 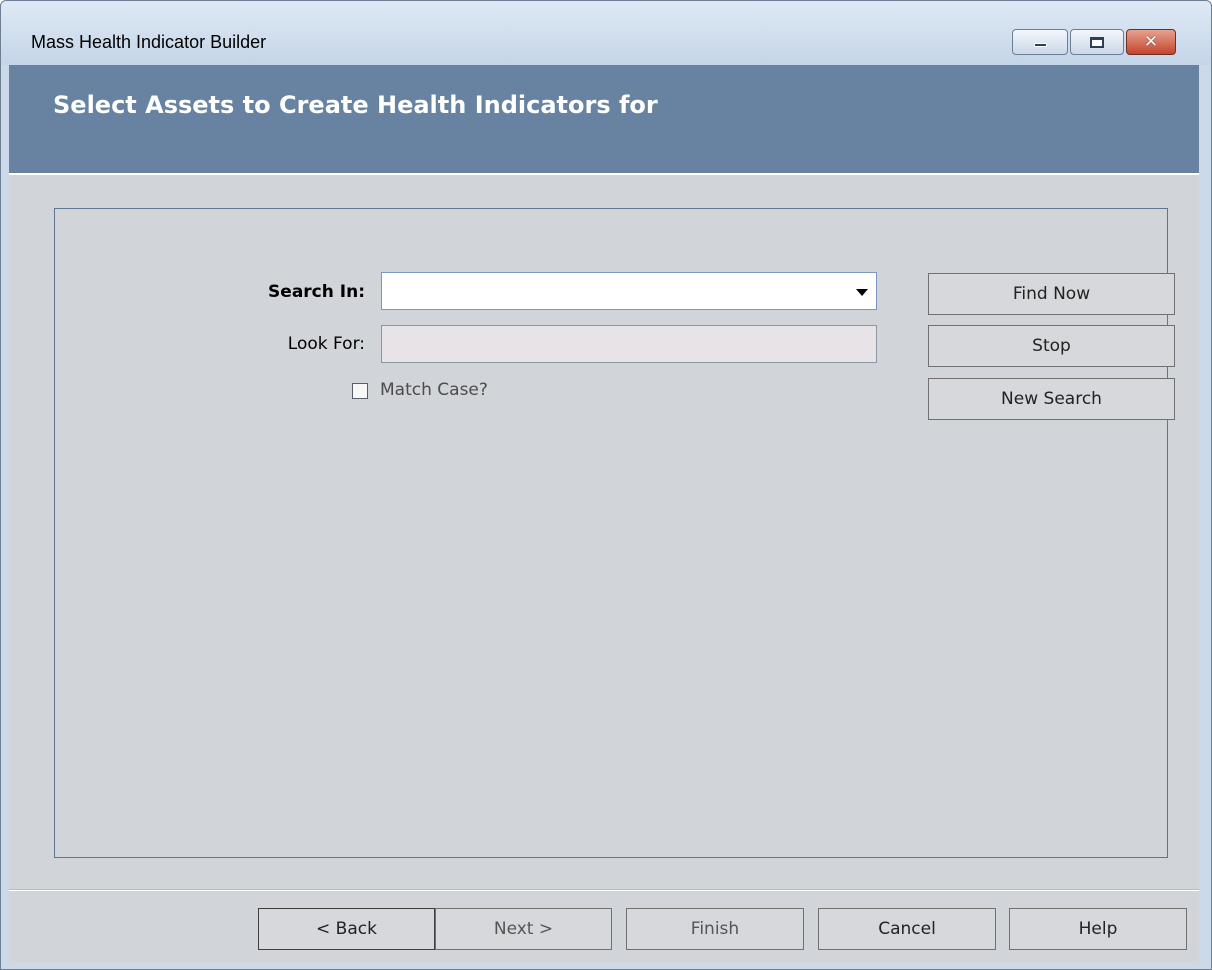 What do you see at coordinates (149, 42) in the screenshot?
I see `window-title: Mass Health Indicator Builder` at bounding box center [149, 42].